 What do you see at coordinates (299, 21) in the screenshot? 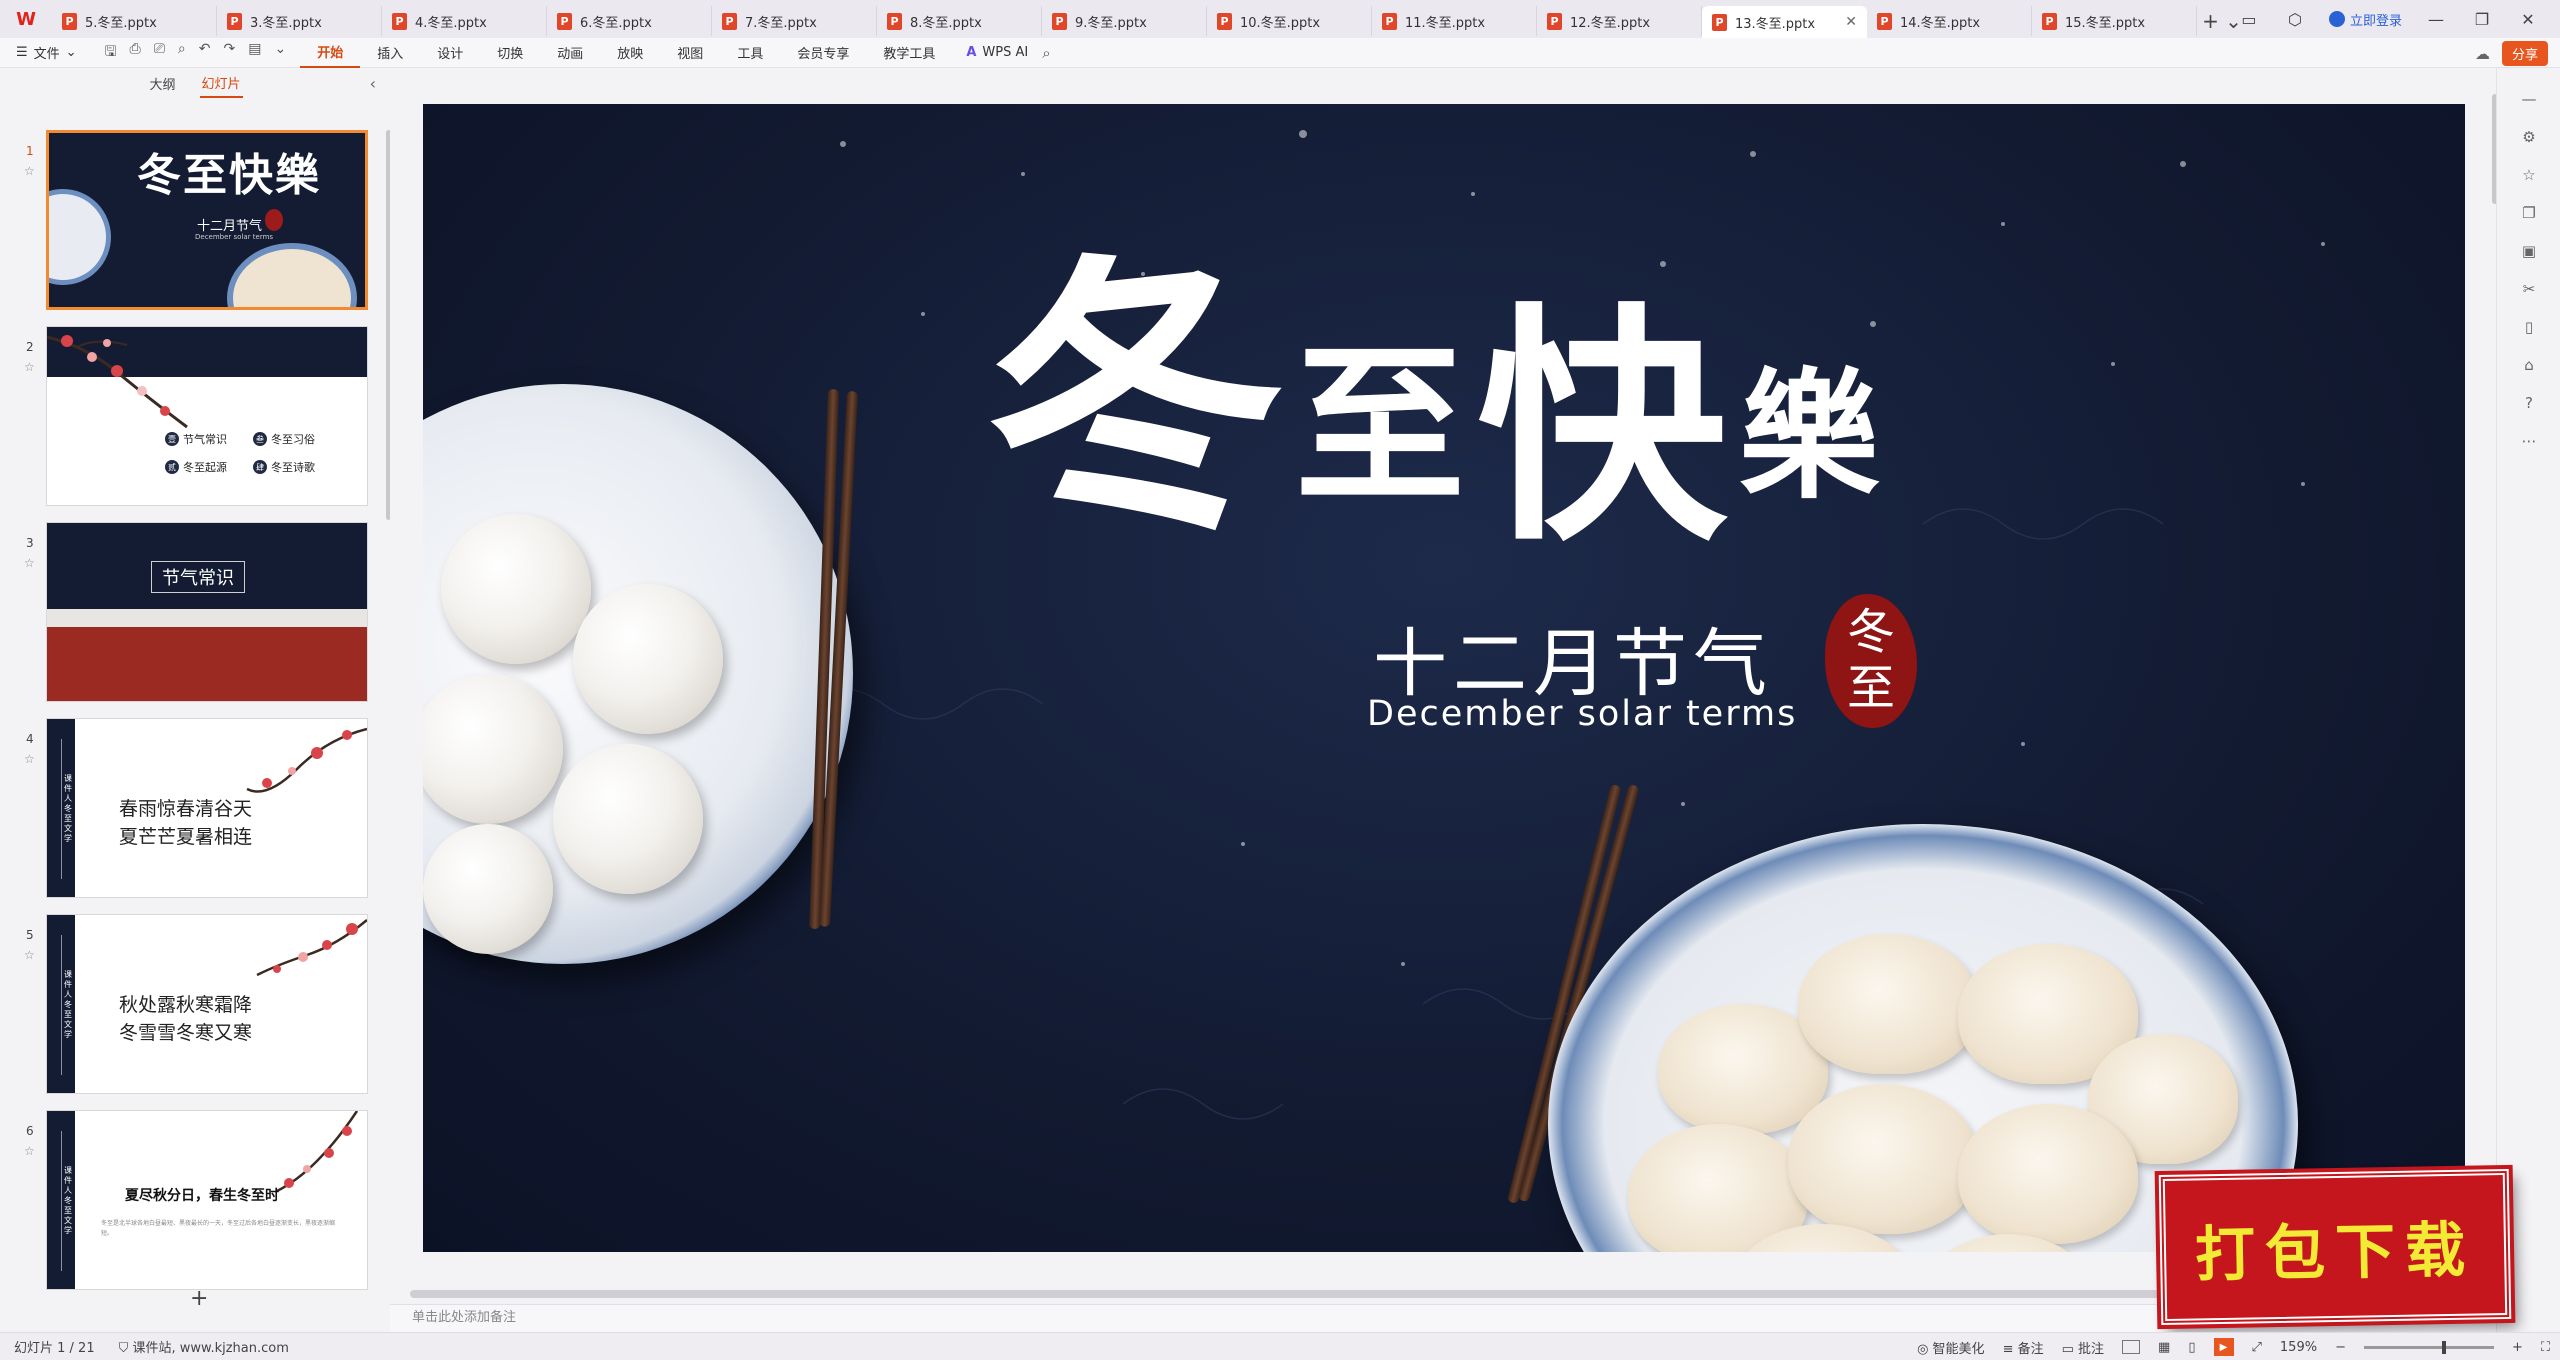
I see `document-tab: P 3.冬至.pptx` at bounding box center [299, 21].